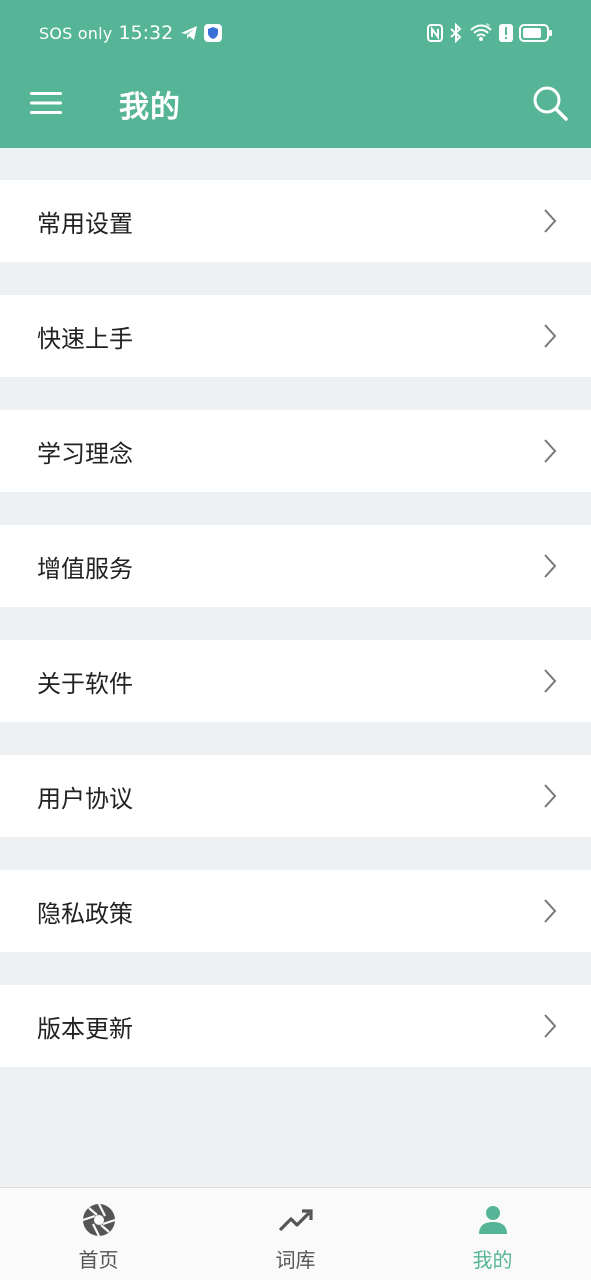  I want to click on person-icon, so click(493, 1220).